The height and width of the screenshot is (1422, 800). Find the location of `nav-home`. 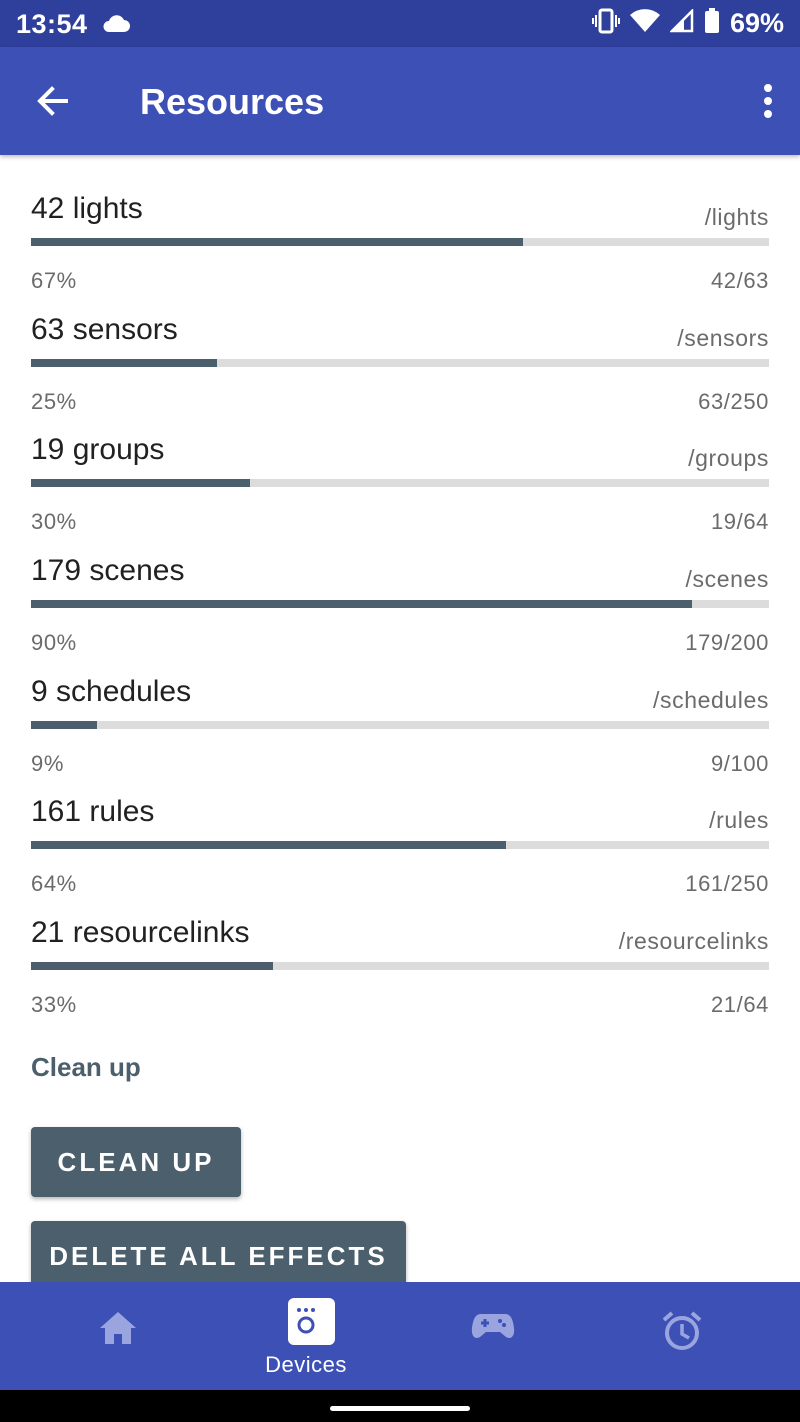

nav-home is located at coordinates (118, 1336).